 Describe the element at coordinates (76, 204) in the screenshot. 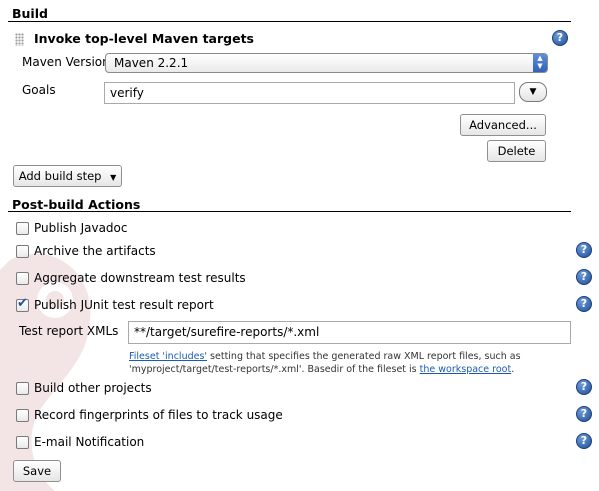

I see `post-build-section-title: Post-build Actions` at that location.